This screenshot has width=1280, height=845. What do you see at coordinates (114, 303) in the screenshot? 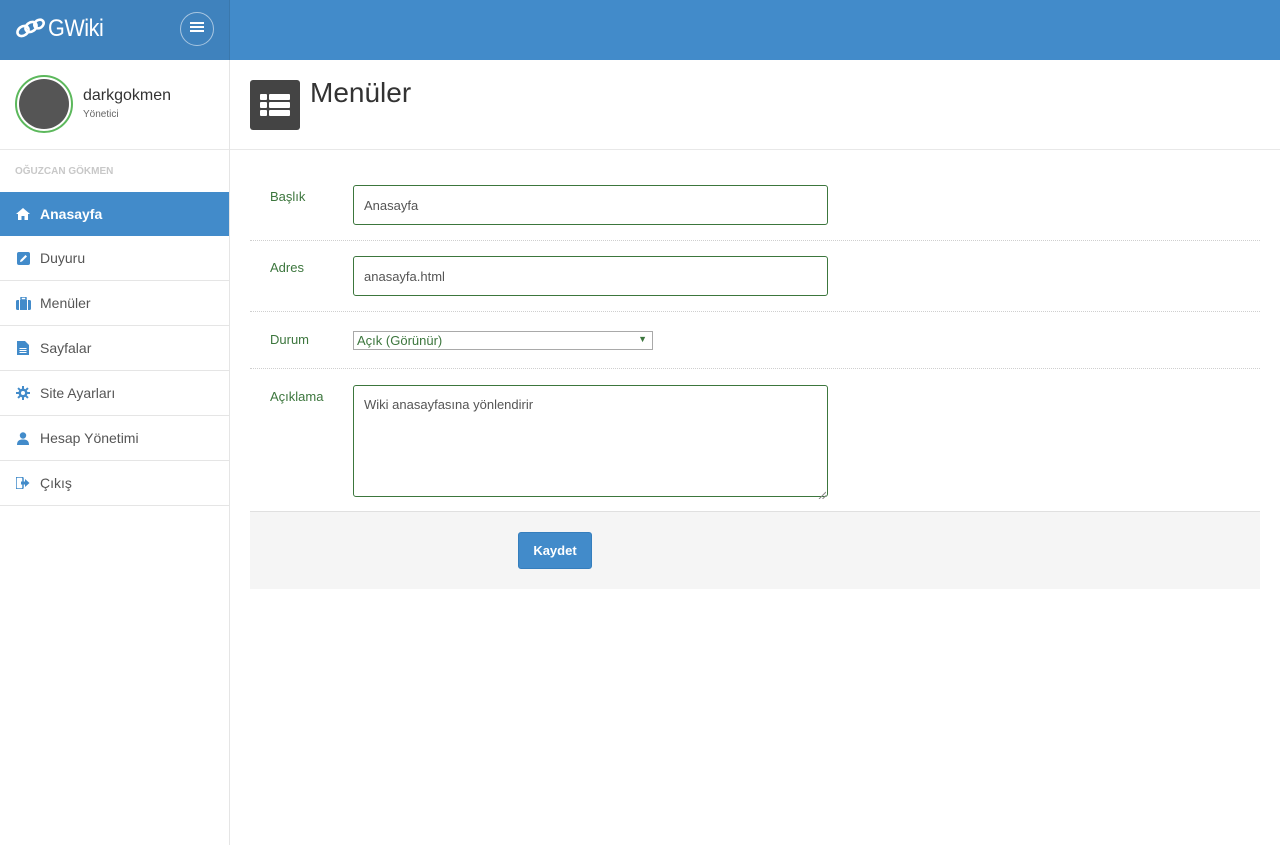
I see `sidebar-item-menuler: Menüler` at bounding box center [114, 303].